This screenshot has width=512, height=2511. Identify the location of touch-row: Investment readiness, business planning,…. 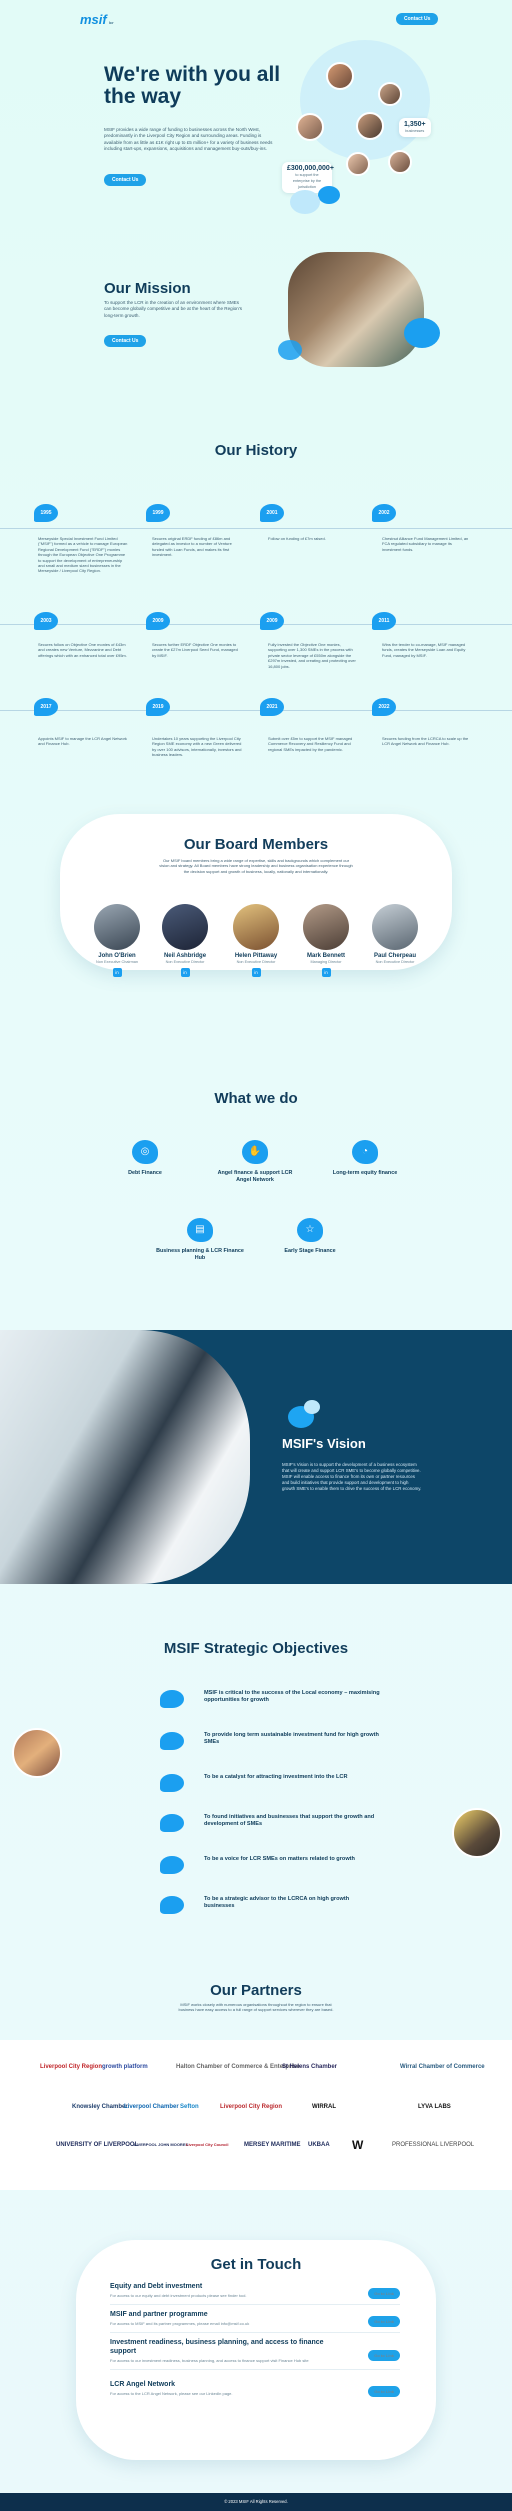
(255, 2354).